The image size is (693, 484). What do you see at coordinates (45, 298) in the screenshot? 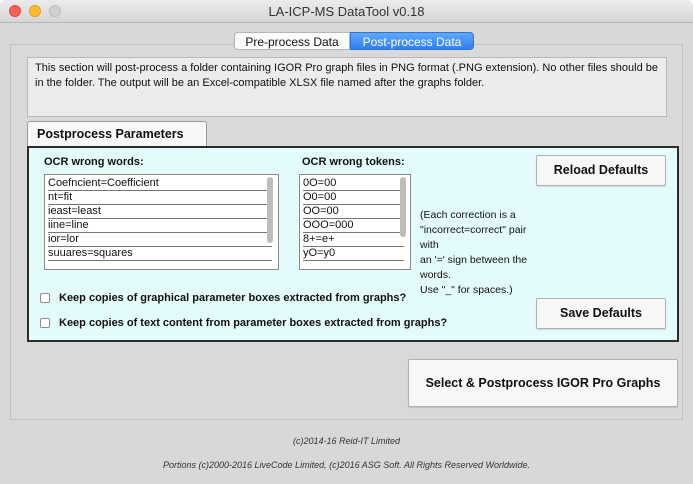
I see `keep-boxes-checkbox` at bounding box center [45, 298].